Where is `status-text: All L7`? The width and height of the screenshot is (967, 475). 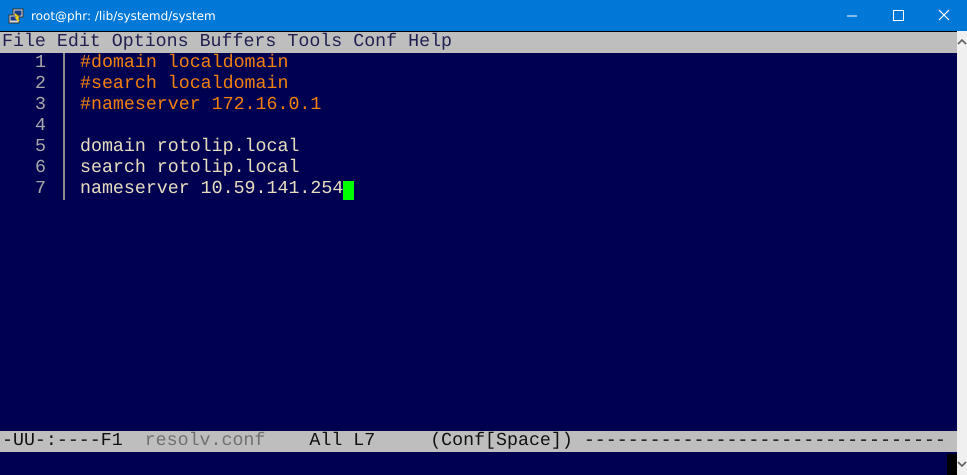 status-text: All L7 is located at coordinates (342, 441).